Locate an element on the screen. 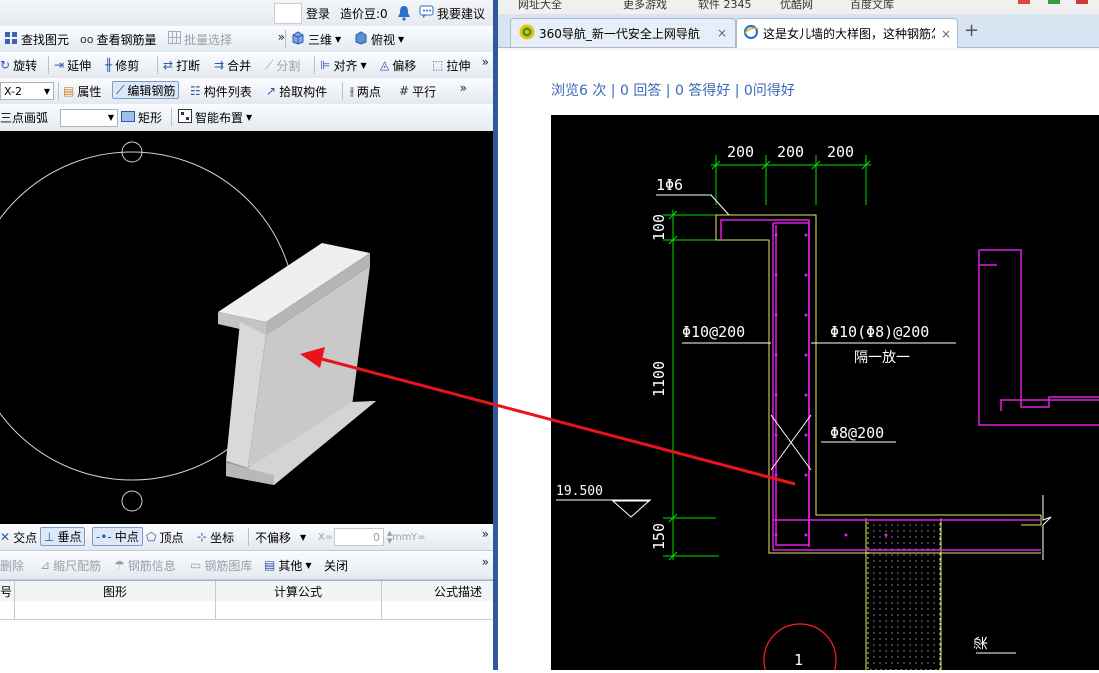 The height and width of the screenshot is (673, 1099). rebar-info-button: ☂ 钢筋信息 is located at coordinates (145, 565).